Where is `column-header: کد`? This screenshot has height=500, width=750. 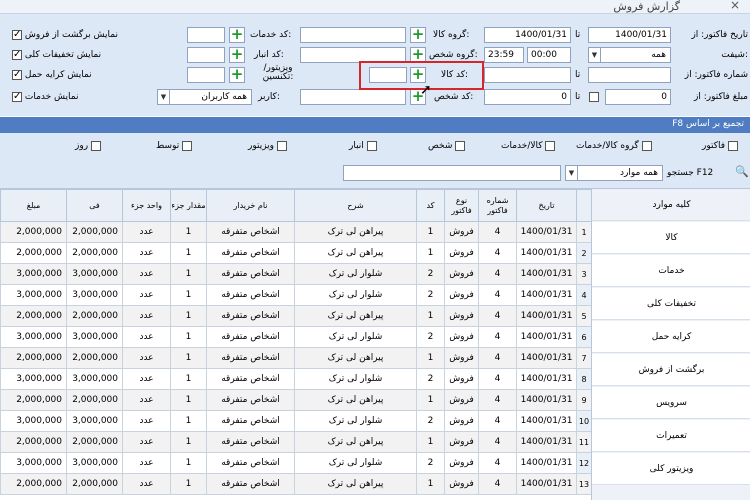 column-header: کد is located at coordinates (430, 205).